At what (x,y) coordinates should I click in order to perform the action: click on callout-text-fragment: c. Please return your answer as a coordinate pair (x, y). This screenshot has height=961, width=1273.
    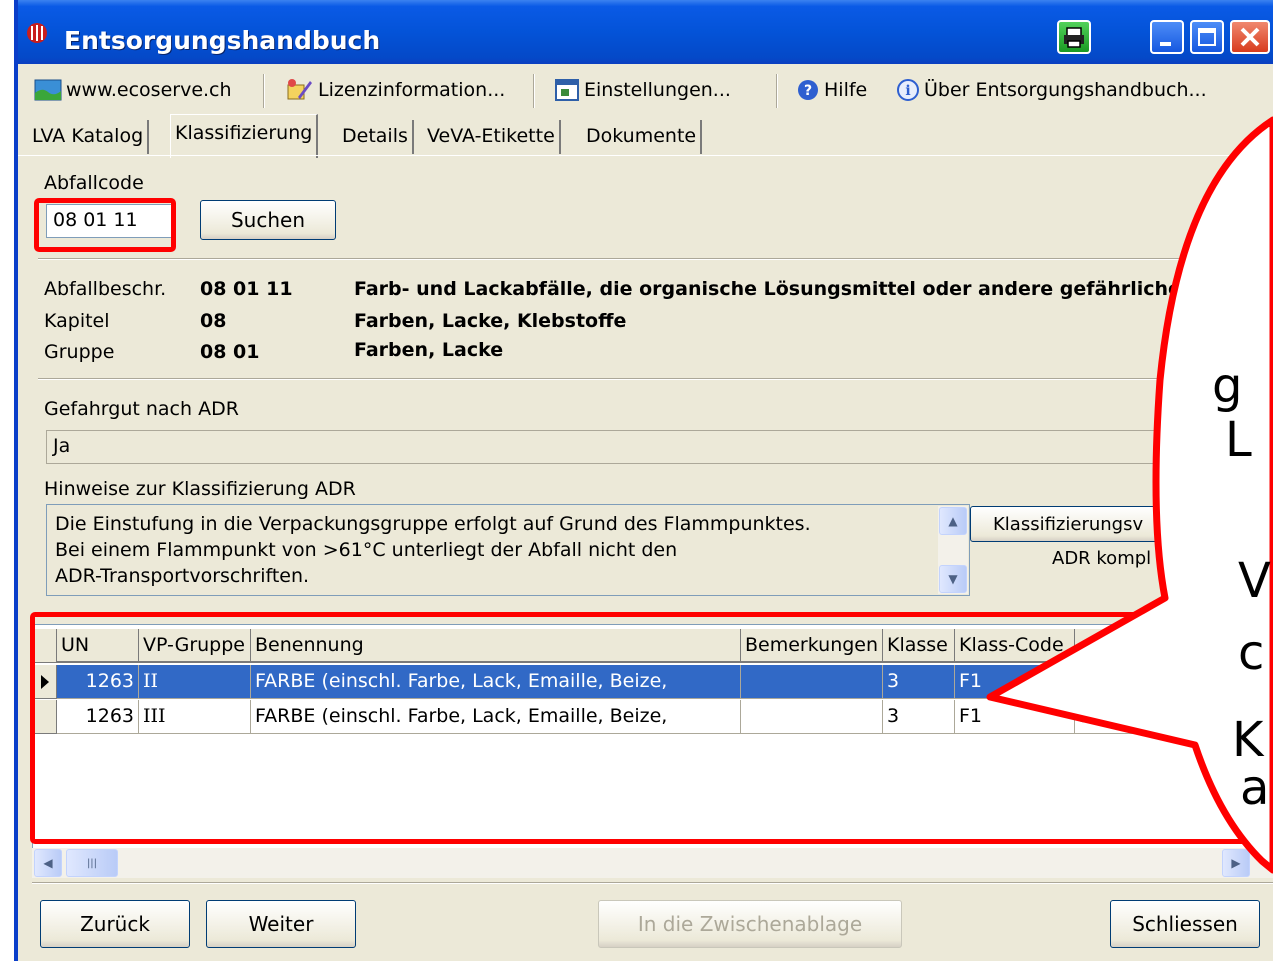
    Looking at the image, I should click on (1251, 653).